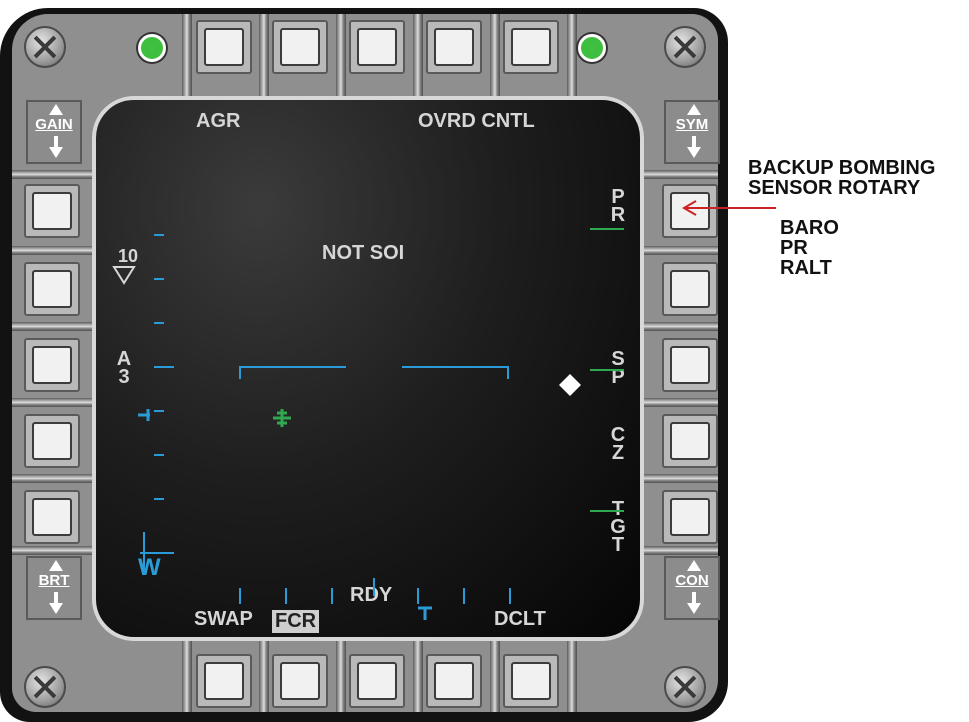  I want to click on osb-15-button, so click(224, 681).